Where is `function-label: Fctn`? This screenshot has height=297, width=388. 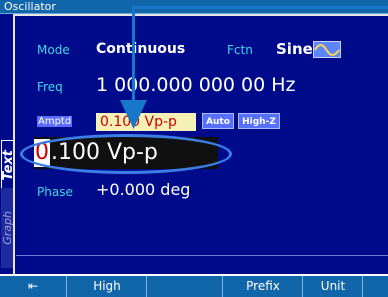 function-label: Fctn is located at coordinates (240, 50).